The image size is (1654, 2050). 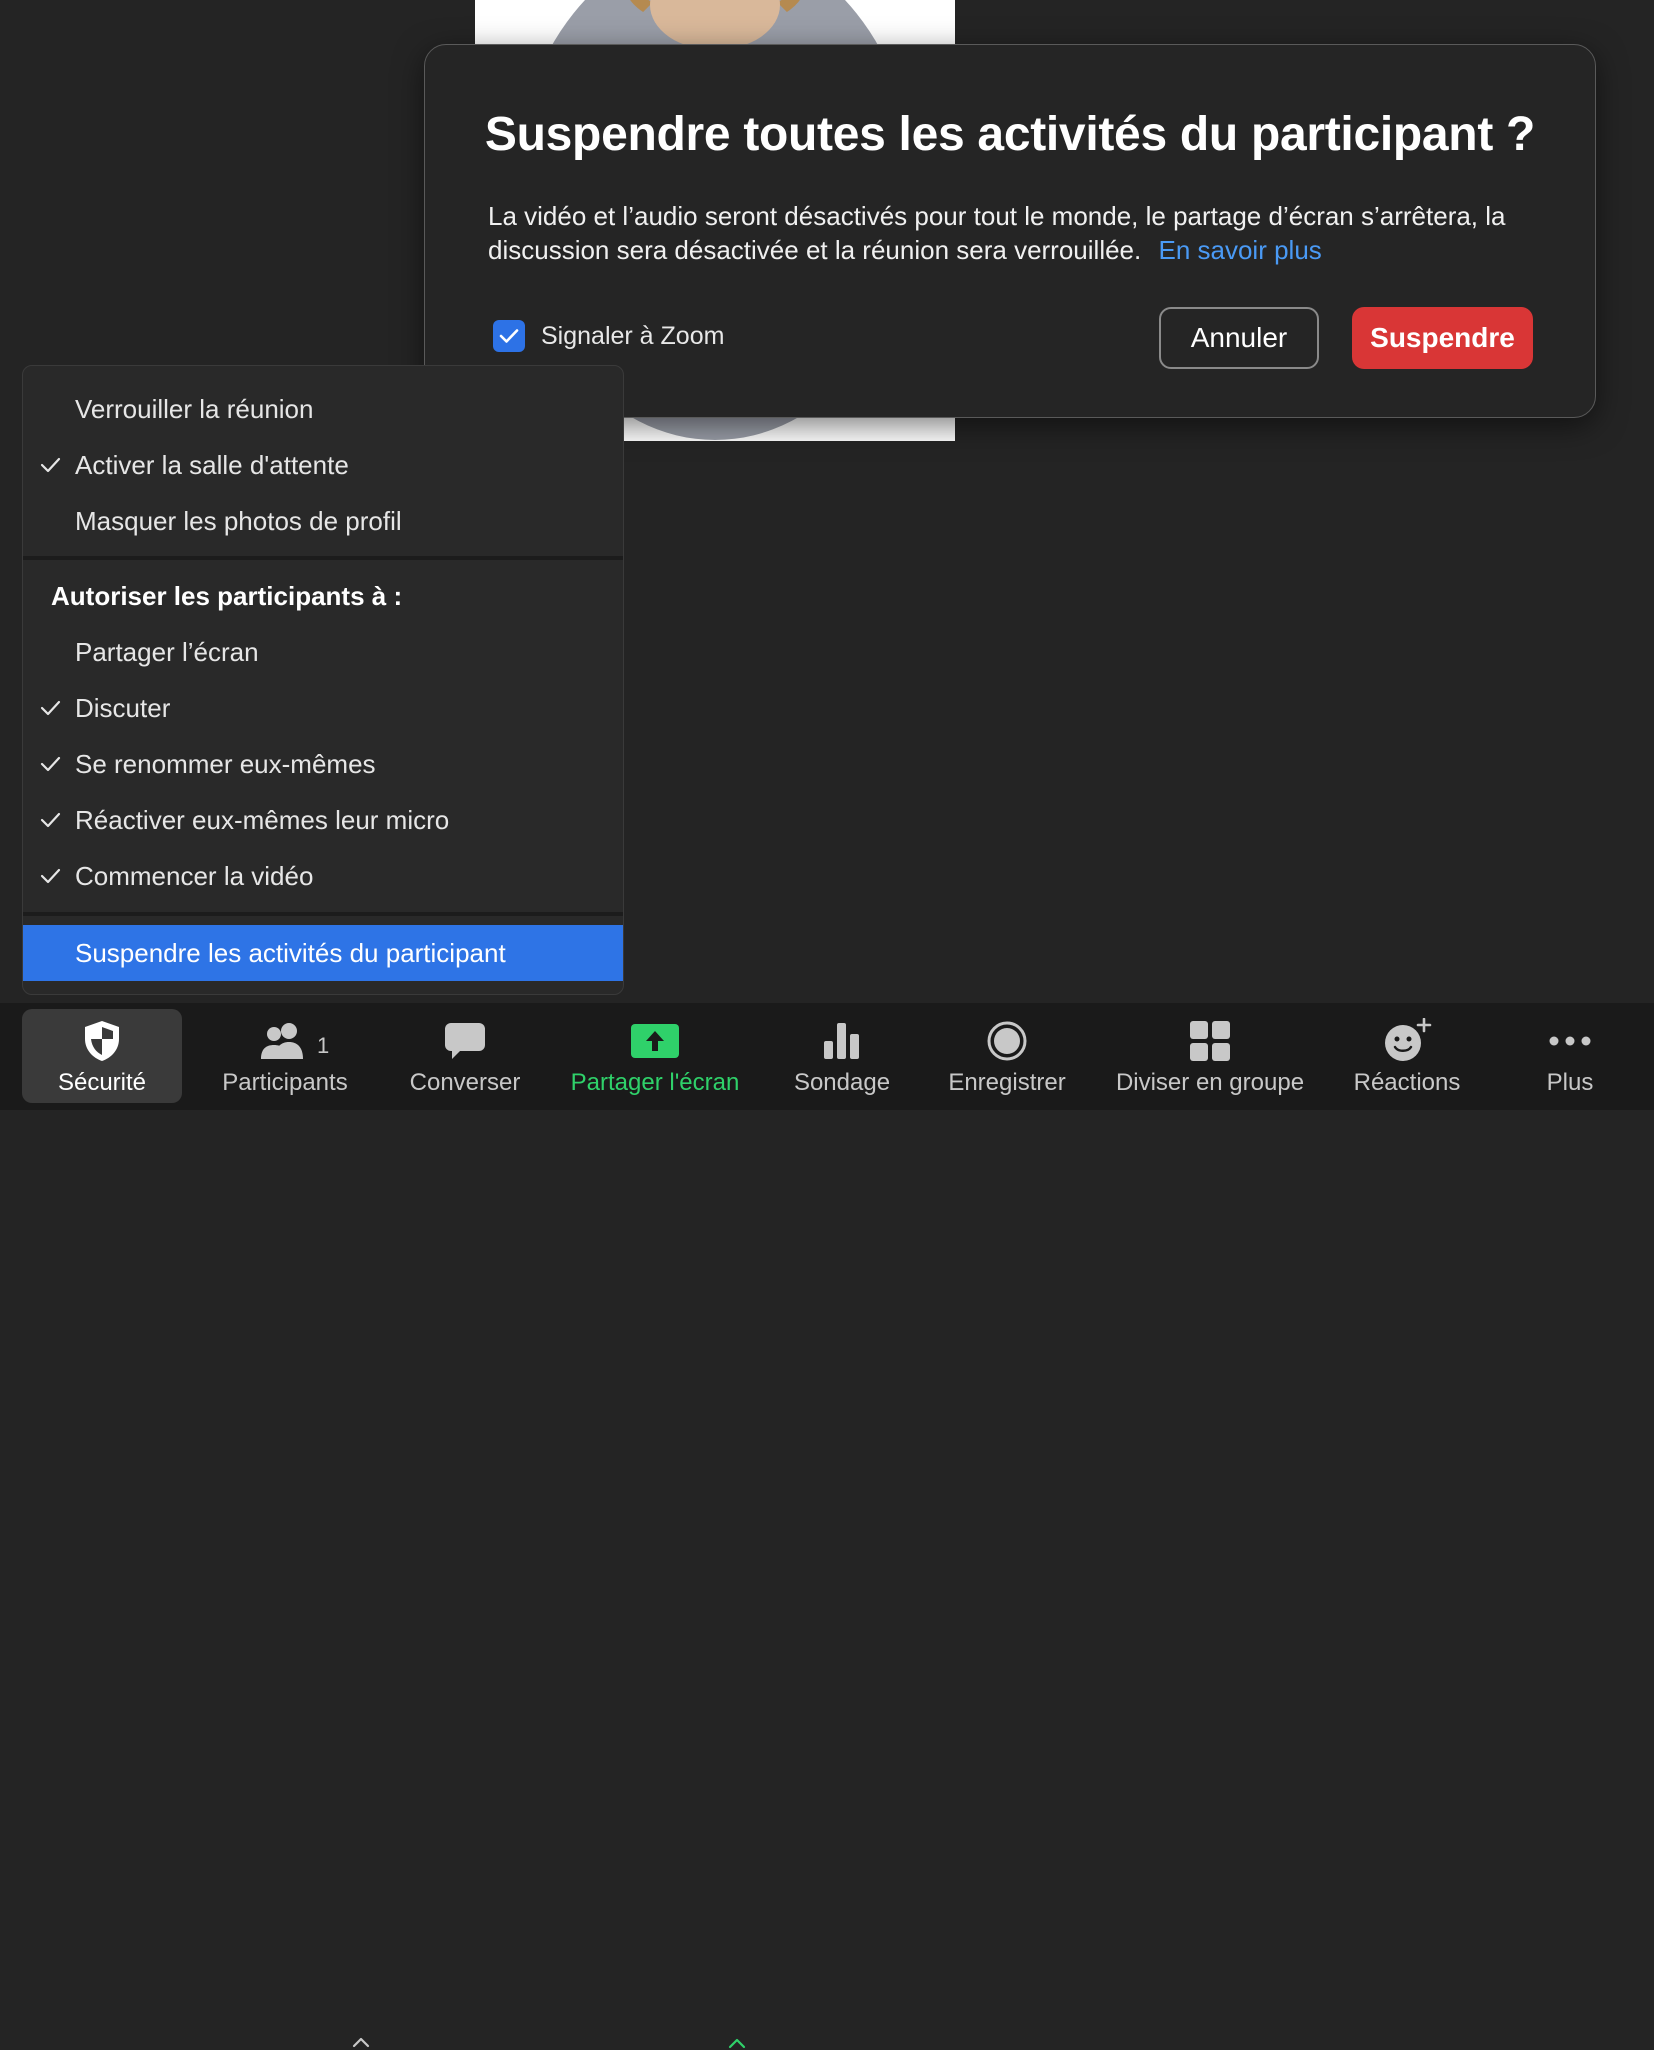 I want to click on participants-label: Participants, so click(x=285, y=1082).